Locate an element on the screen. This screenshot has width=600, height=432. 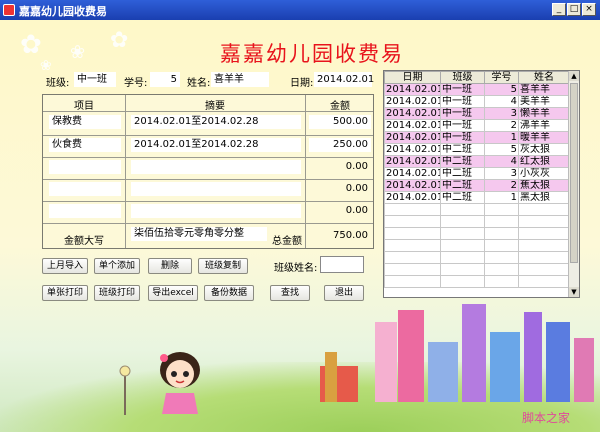
list-scrollbar: ▲ ▼ is located at coordinates (573, 184).